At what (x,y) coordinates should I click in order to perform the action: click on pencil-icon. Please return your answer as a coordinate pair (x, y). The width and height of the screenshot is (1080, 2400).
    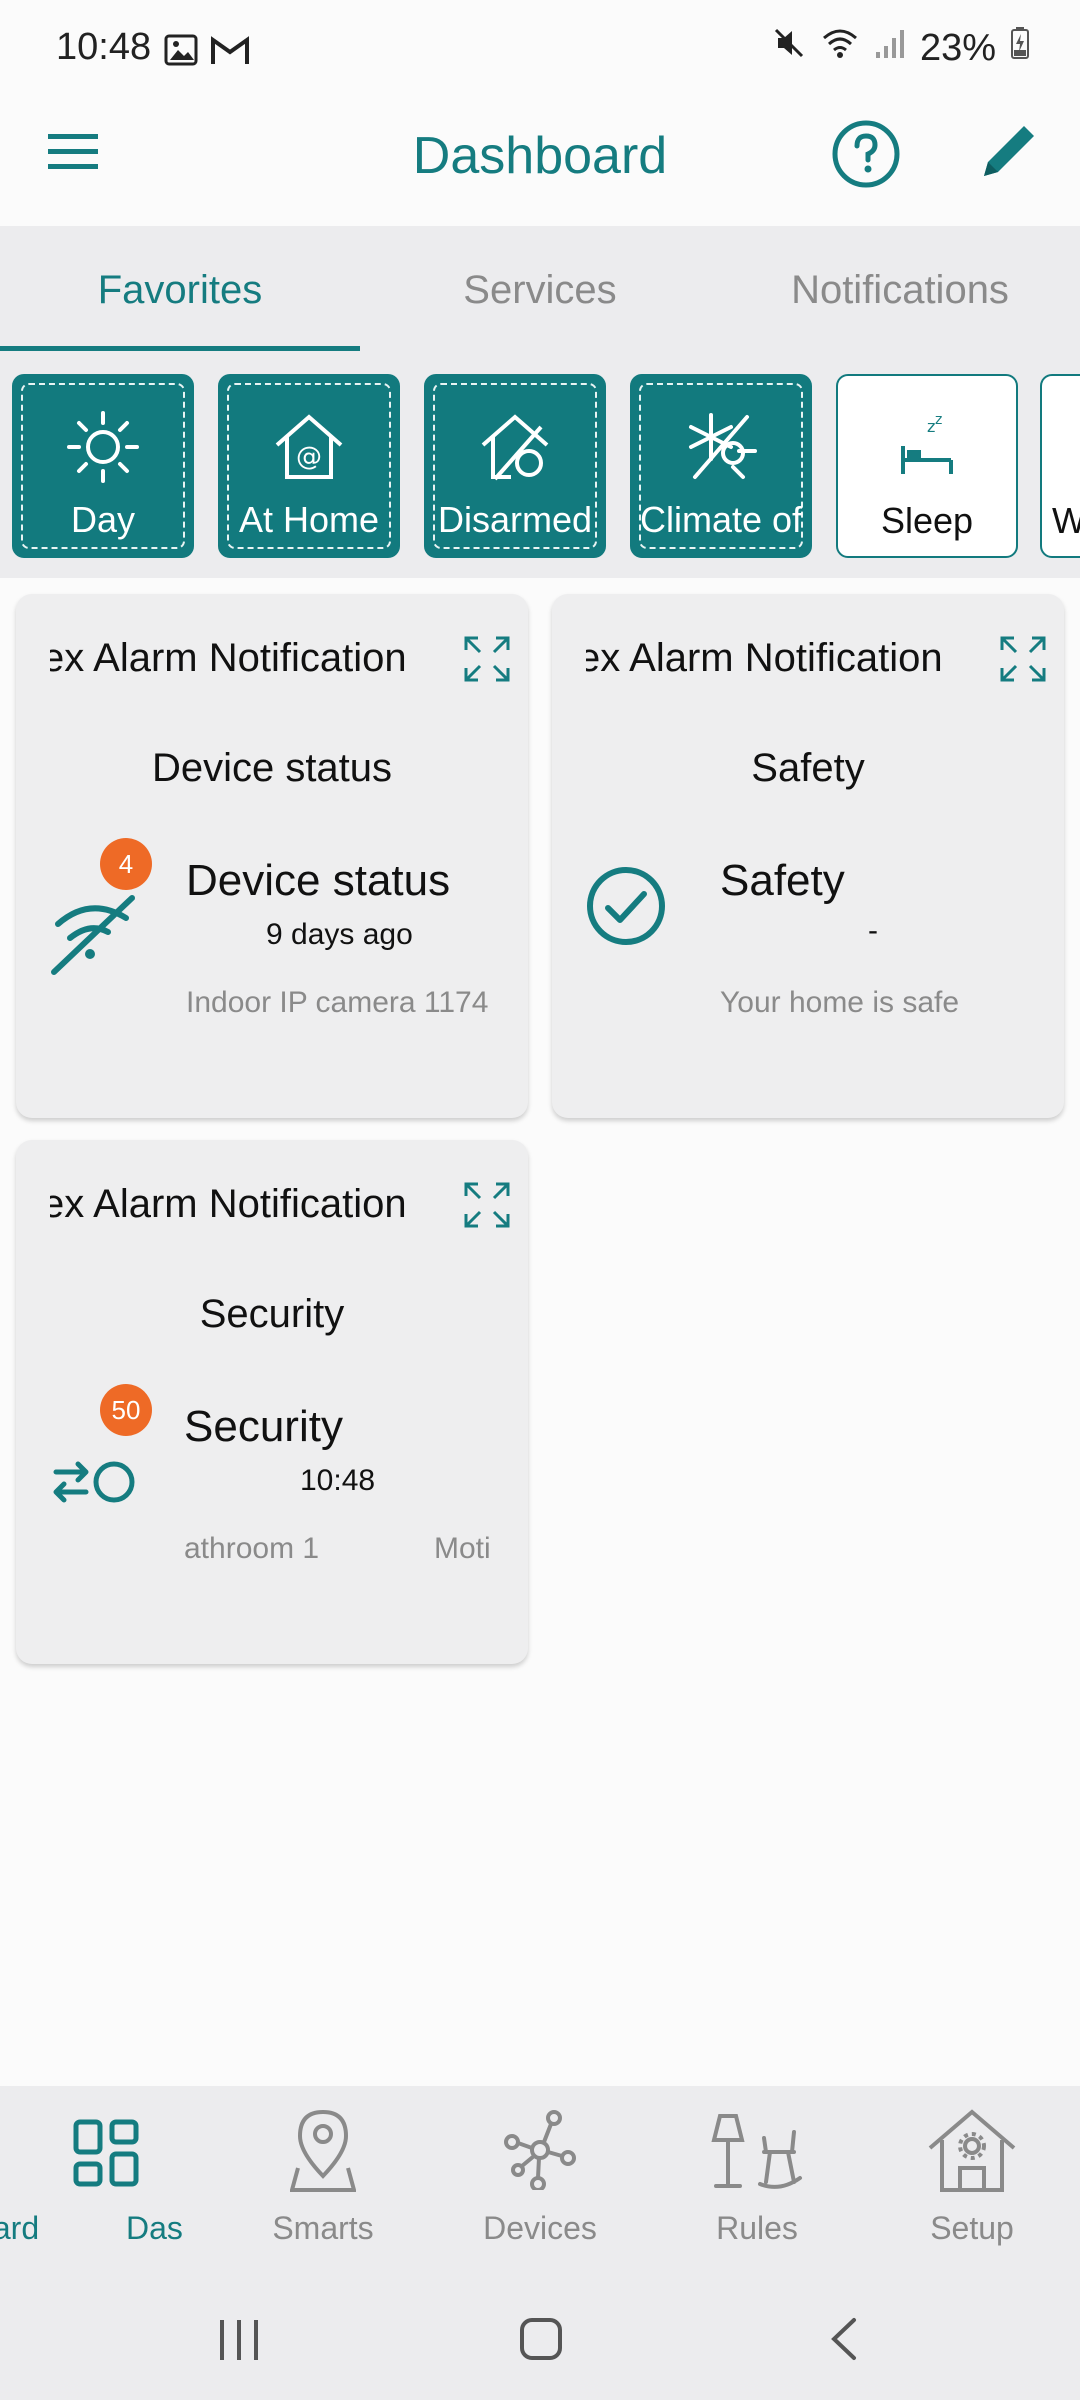
    Looking at the image, I should click on (1008, 154).